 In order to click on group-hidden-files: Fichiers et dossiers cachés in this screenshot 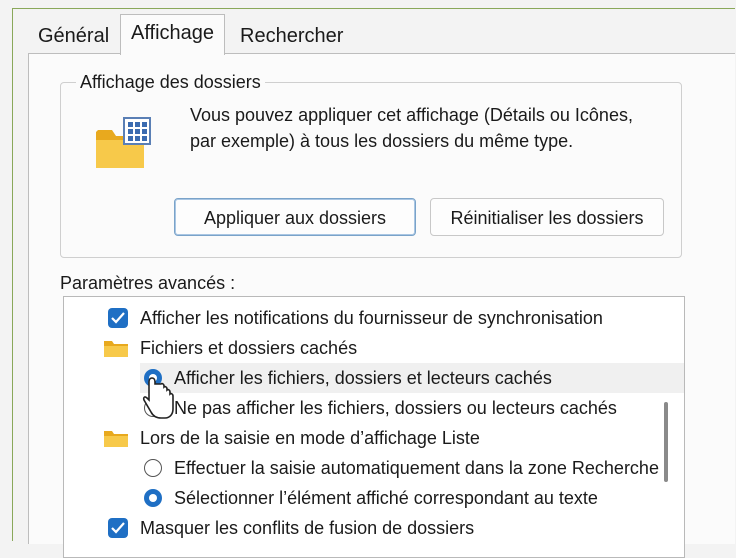, I will do `click(364, 348)`.